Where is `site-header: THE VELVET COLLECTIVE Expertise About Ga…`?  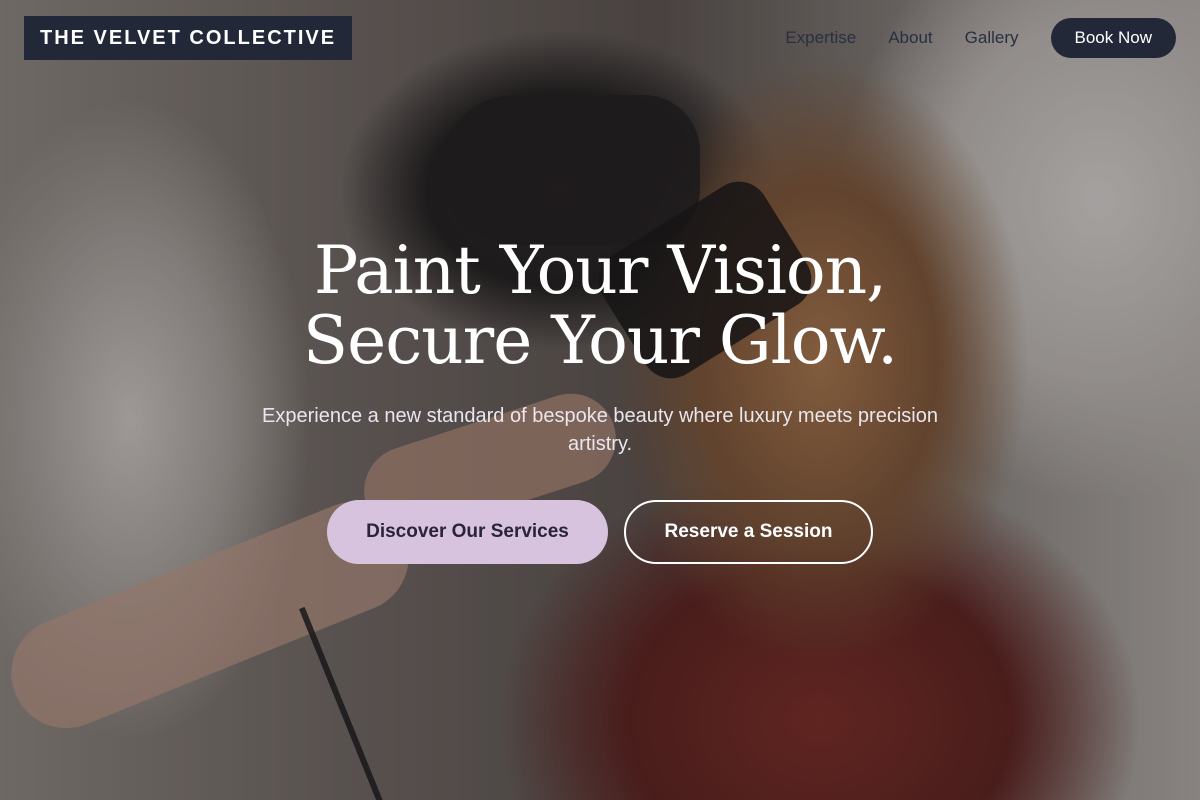
site-header: THE VELVET COLLECTIVE Expertise About Ga… is located at coordinates (600, 38).